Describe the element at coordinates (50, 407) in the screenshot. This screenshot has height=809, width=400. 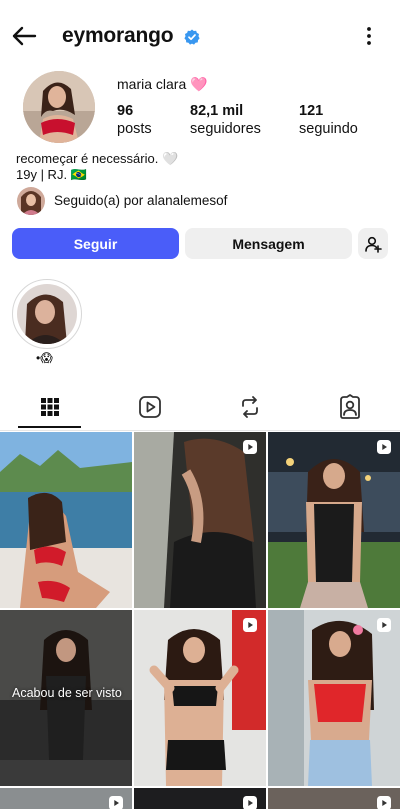
I see `grid-icon` at that location.